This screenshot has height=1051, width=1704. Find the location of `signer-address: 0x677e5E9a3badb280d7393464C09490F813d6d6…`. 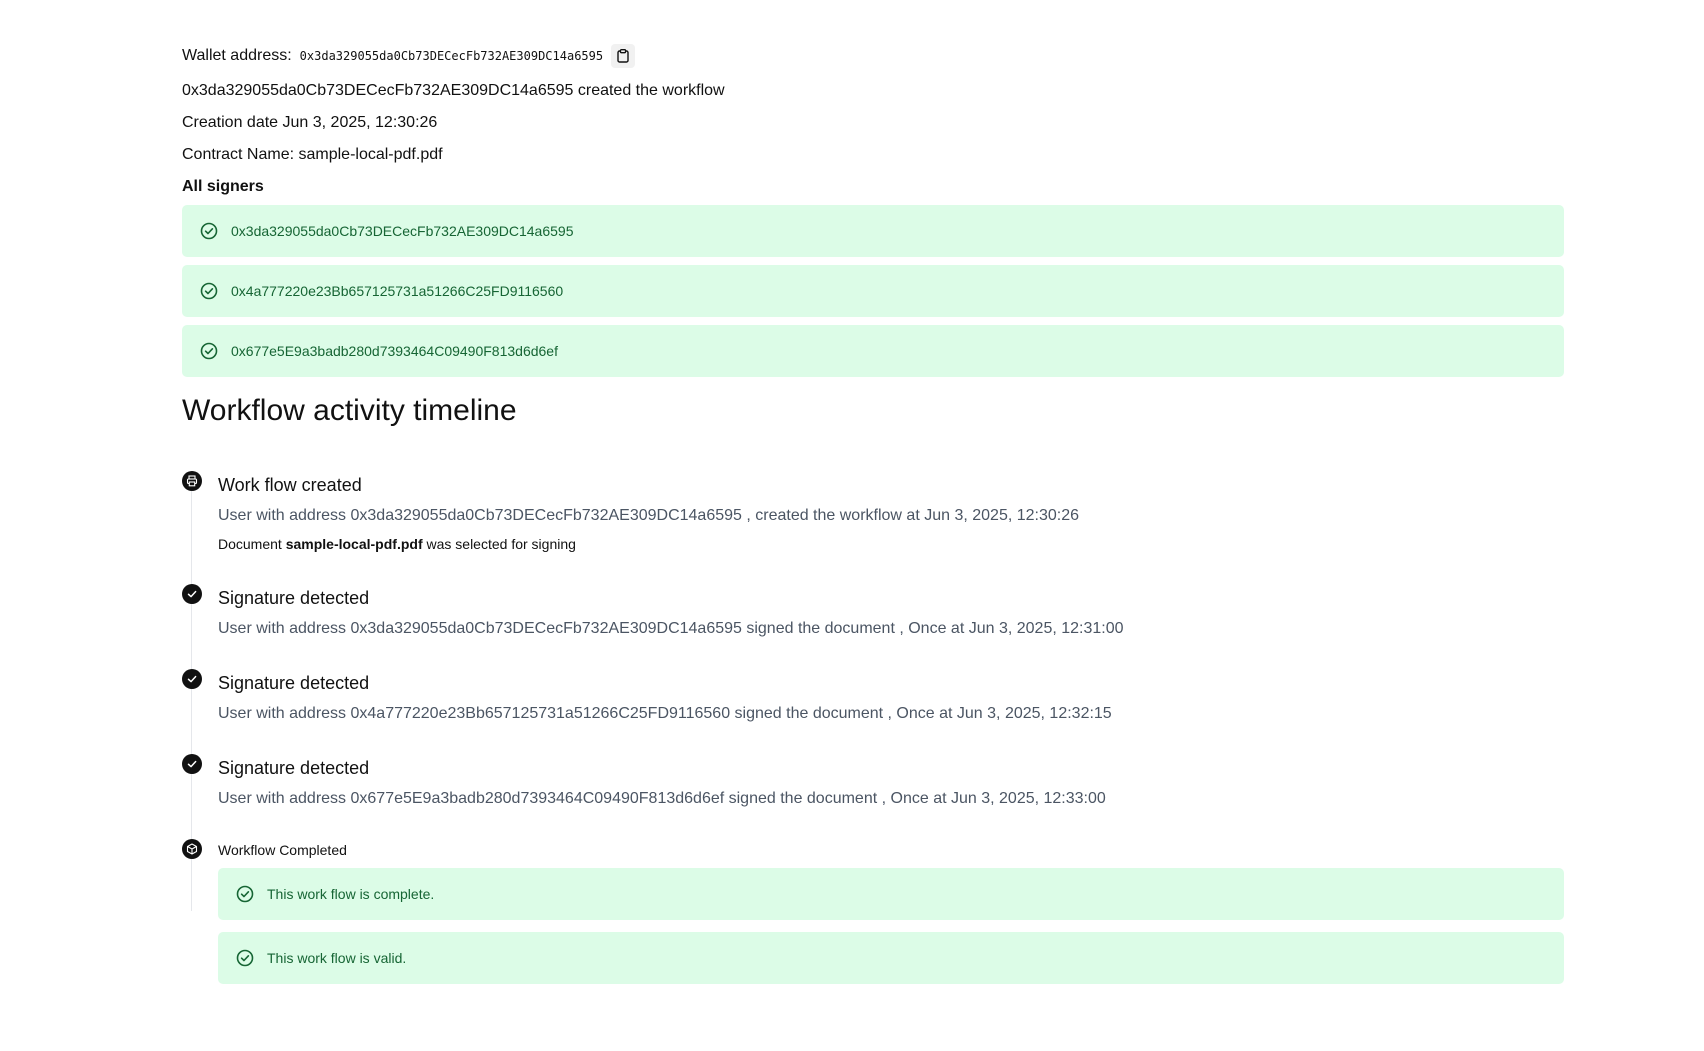

signer-address: 0x677e5E9a3badb280d7393464C09490F813d6d6… is located at coordinates (394, 351).